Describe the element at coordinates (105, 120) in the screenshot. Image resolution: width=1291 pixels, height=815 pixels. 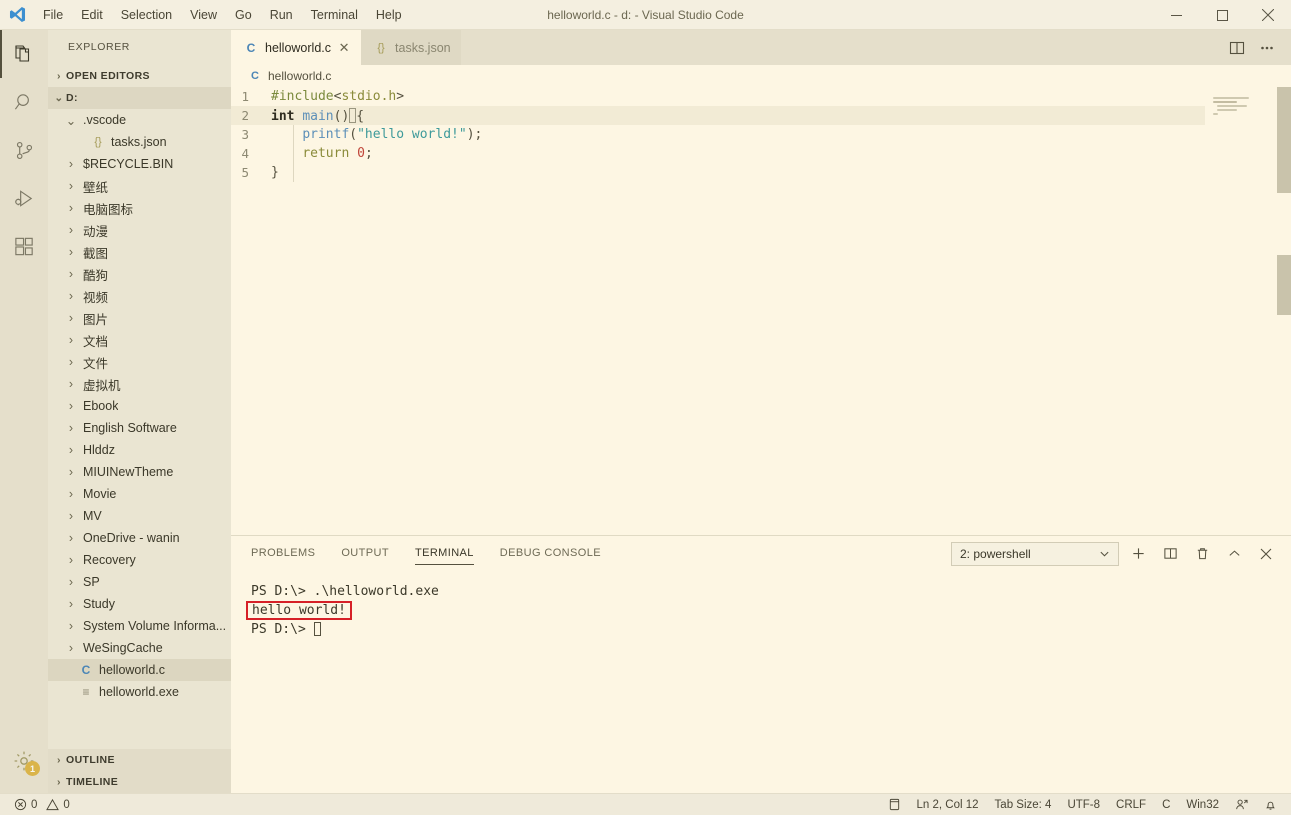
I see `tree-item-label: .vscode` at that location.